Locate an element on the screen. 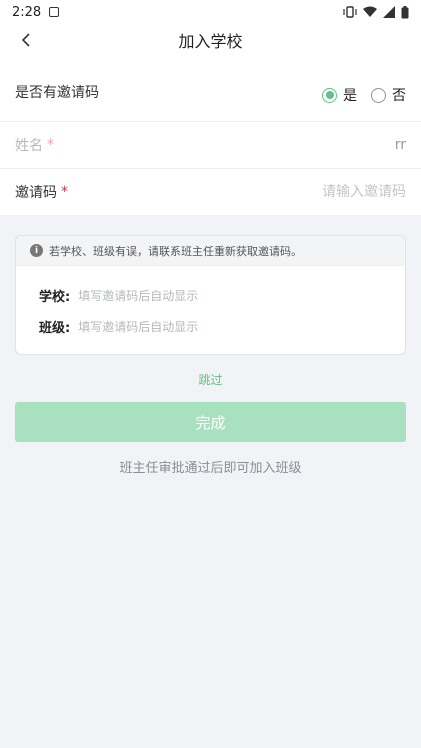  radio-unchecked-icon is located at coordinates (378, 95).